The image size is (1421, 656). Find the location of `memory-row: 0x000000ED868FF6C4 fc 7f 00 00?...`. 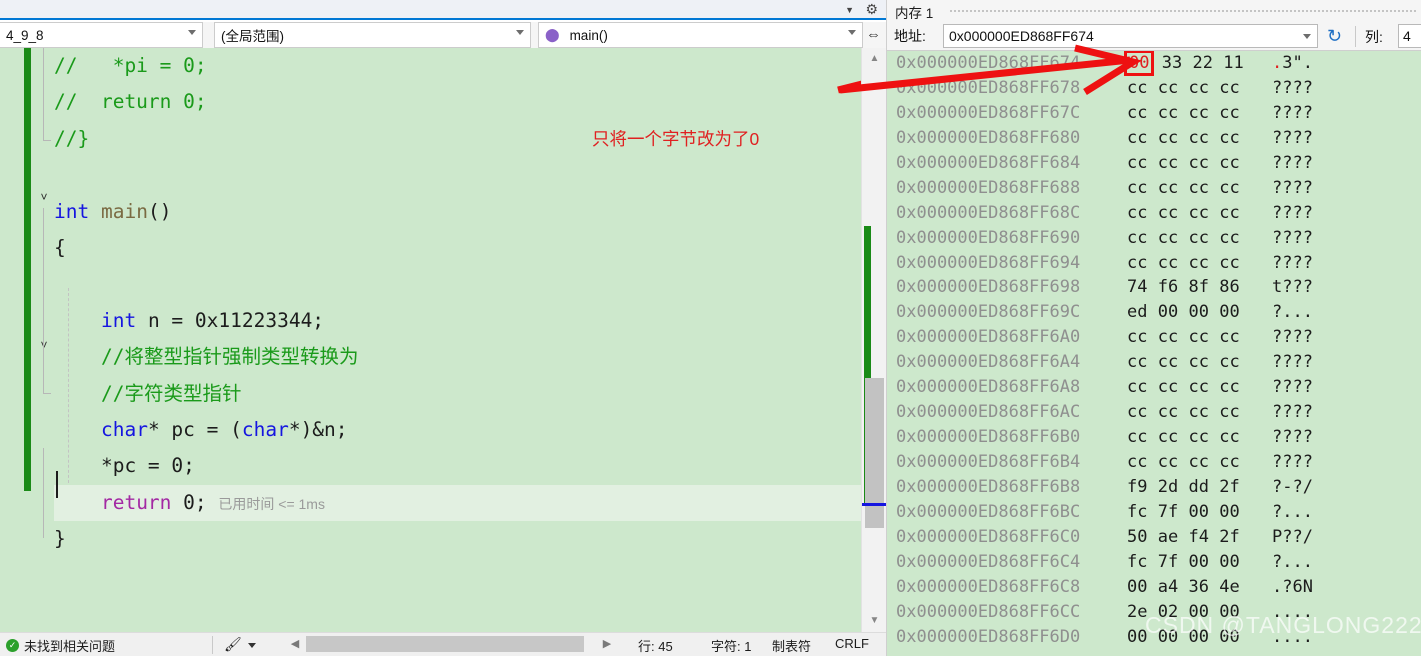

memory-row: 0x000000ED868FF6C4 fc 7f 00 00?... is located at coordinates (1154, 562).